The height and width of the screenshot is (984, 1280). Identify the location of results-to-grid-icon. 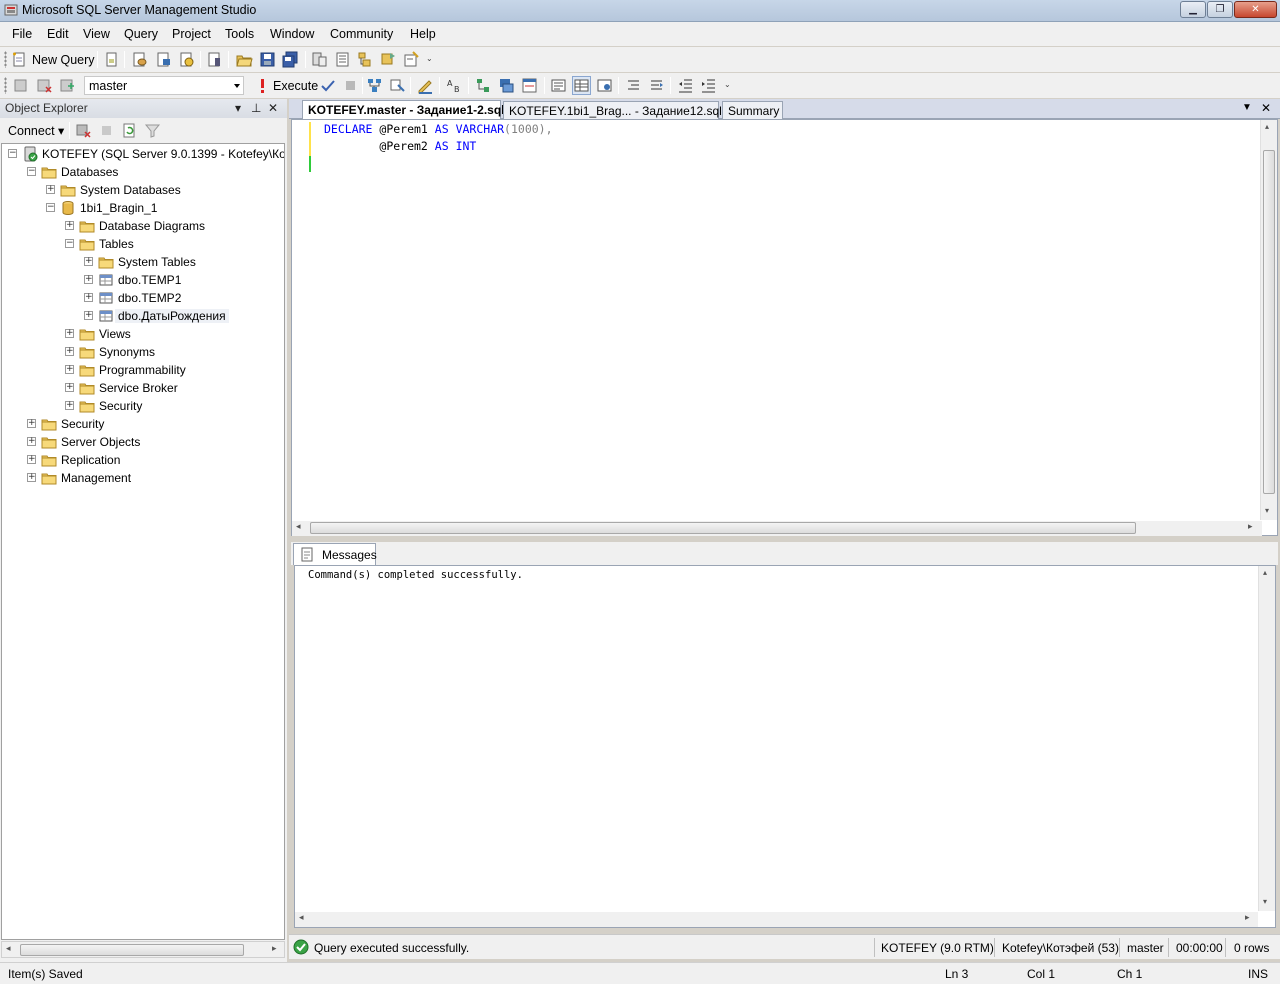
(581, 85).